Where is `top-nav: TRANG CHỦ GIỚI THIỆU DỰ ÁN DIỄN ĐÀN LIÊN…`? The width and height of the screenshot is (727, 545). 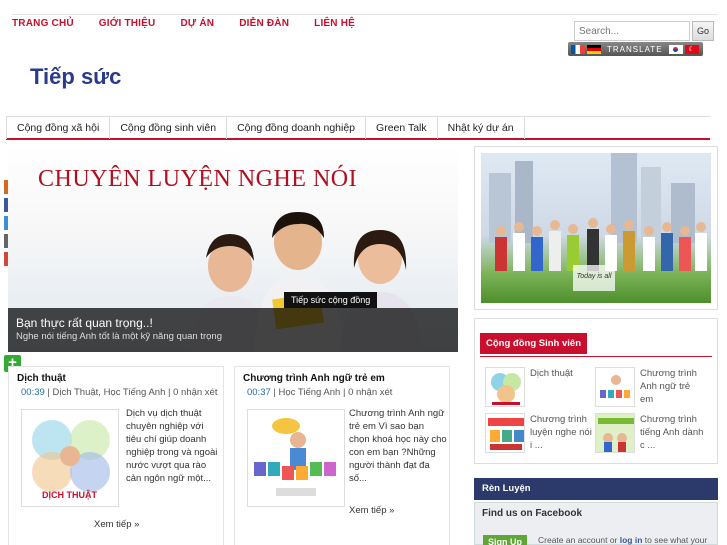
top-nav: TRANG CHỦ GIỚI THIỆU DỰ ÁN DIỄN ĐÀN LIÊN… is located at coordinates (196, 23).